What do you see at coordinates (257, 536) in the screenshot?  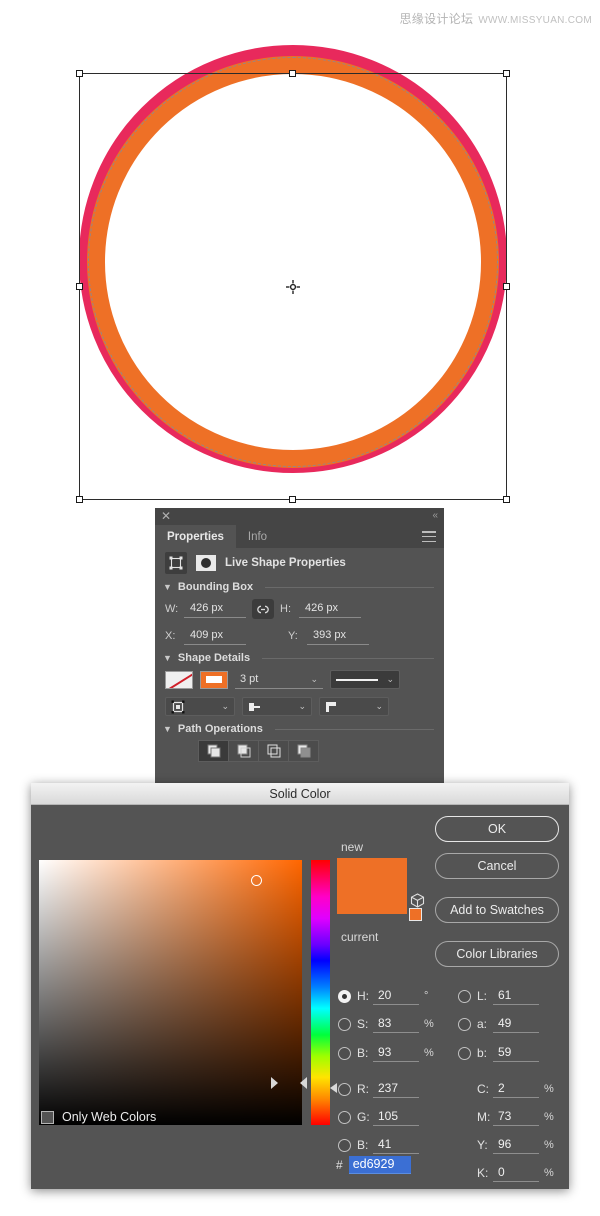 I see `tab-info: Info` at bounding box center [257, 536].